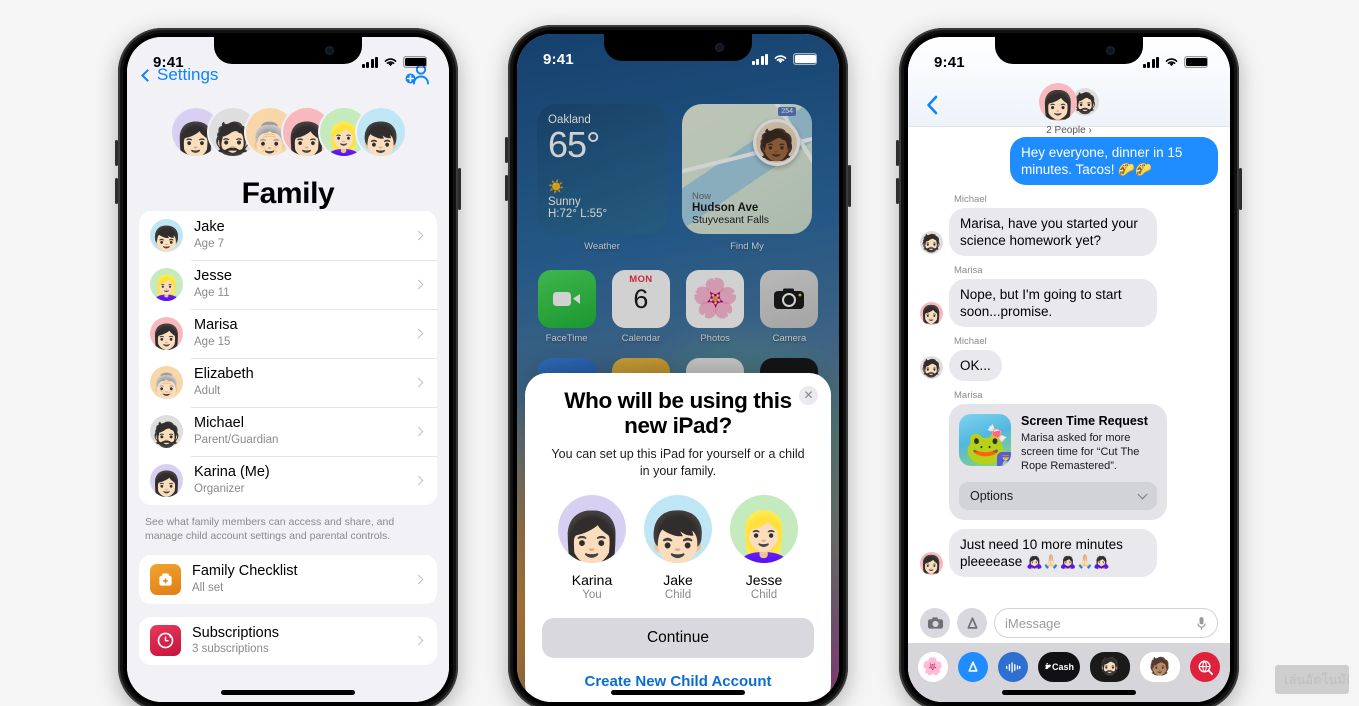  Describe the element at coordinates (236, 439) in the screenshot. I see `member-role: Parent/Guardian` at that location.